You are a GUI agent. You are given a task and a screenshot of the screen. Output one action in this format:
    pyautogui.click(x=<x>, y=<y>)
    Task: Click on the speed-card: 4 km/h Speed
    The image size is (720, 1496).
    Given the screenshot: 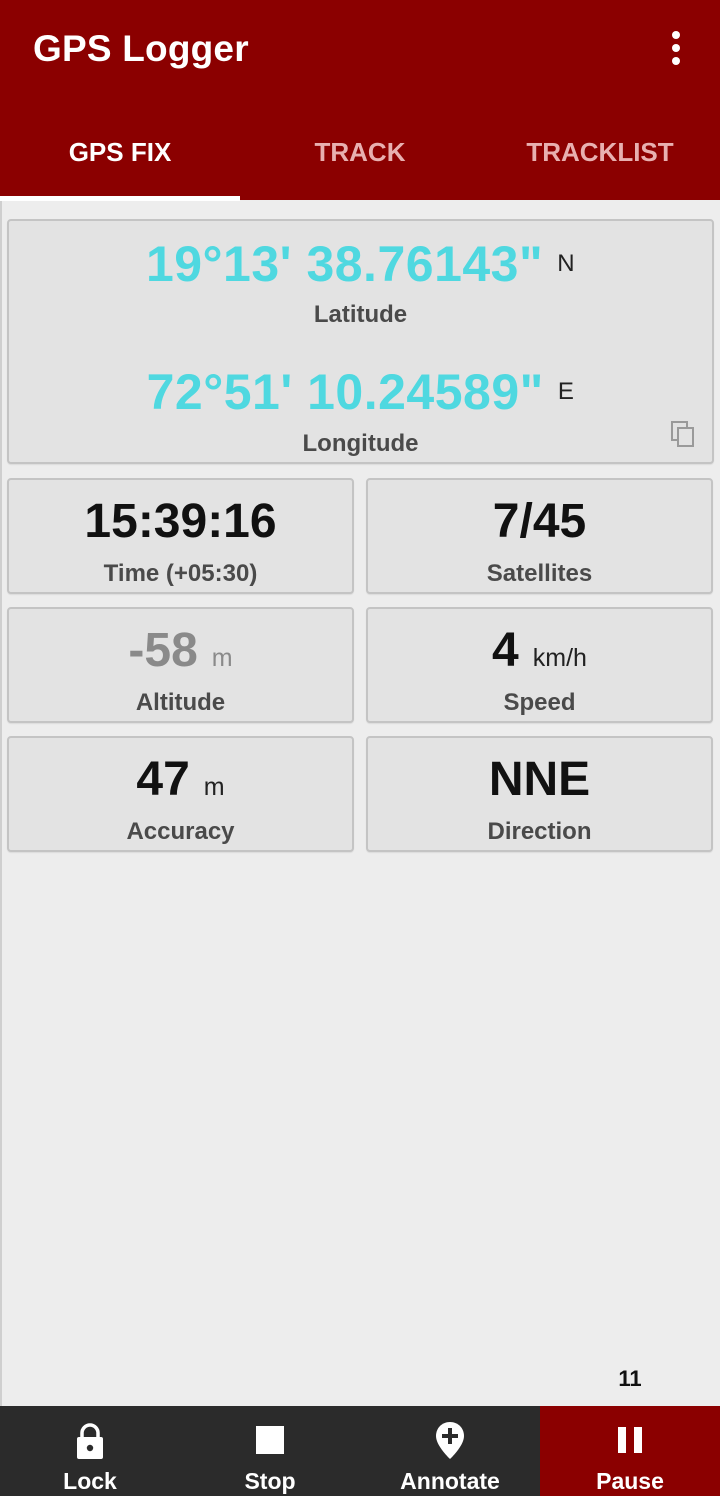 What is the action you would take?
    pyautogui.click(x=539, y=665)
    